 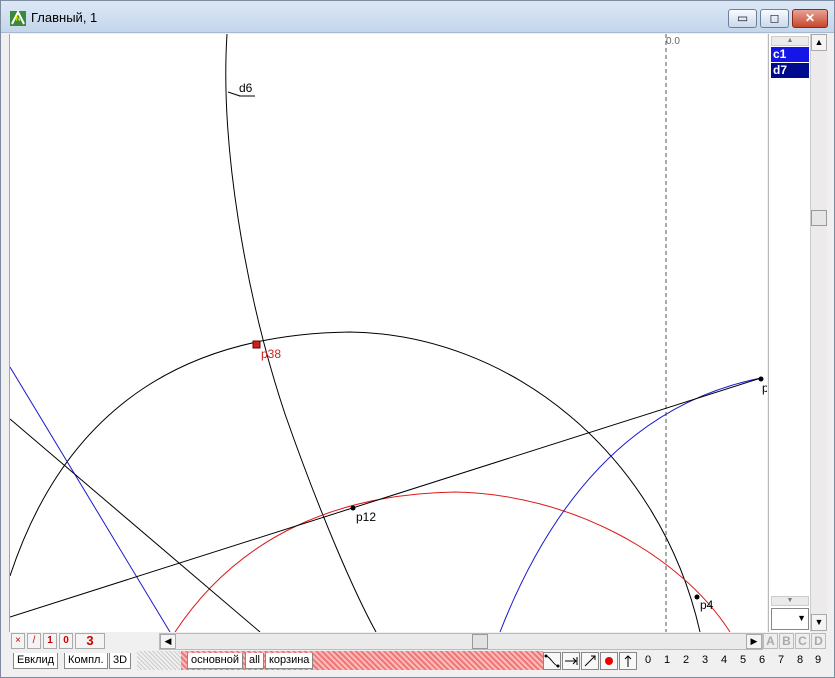 What do you see at coordinates (819, 42) in the screenshot?
I see `scroll-up-button: ▲` at bounding box center [819, 42].